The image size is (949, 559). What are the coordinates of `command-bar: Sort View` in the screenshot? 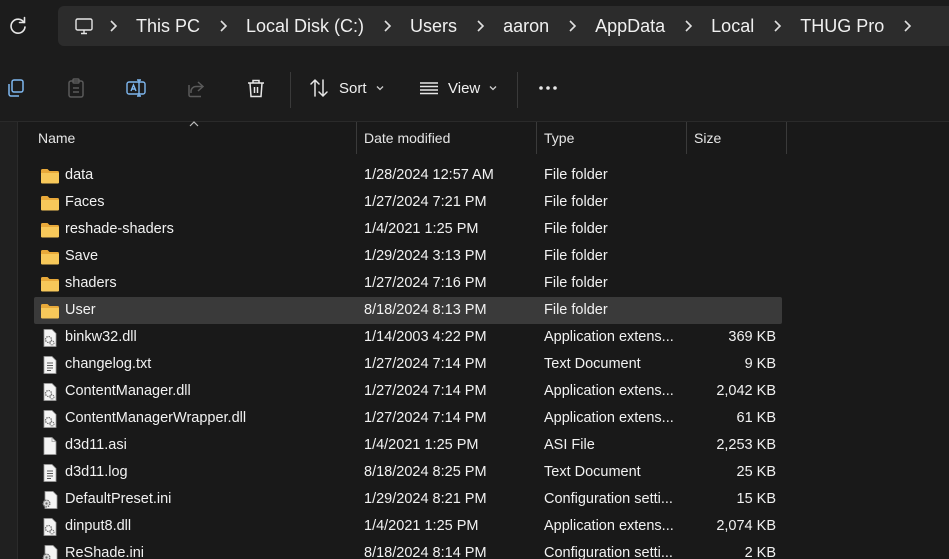 It's located at (474, 87).